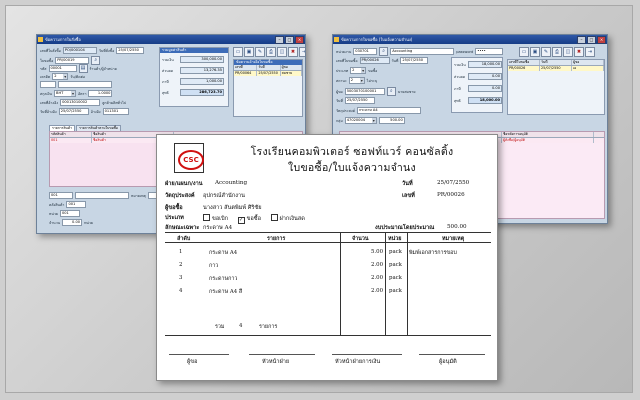 The height and width of the screenshot is (400, 640). I want to click on dept-code-field: 030701, so click(365, 51).